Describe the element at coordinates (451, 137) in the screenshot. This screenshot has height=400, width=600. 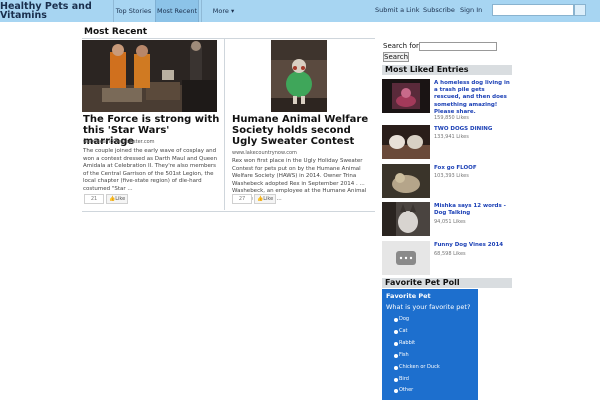
I see `entry-likes: 133,941 Likes` at that location.